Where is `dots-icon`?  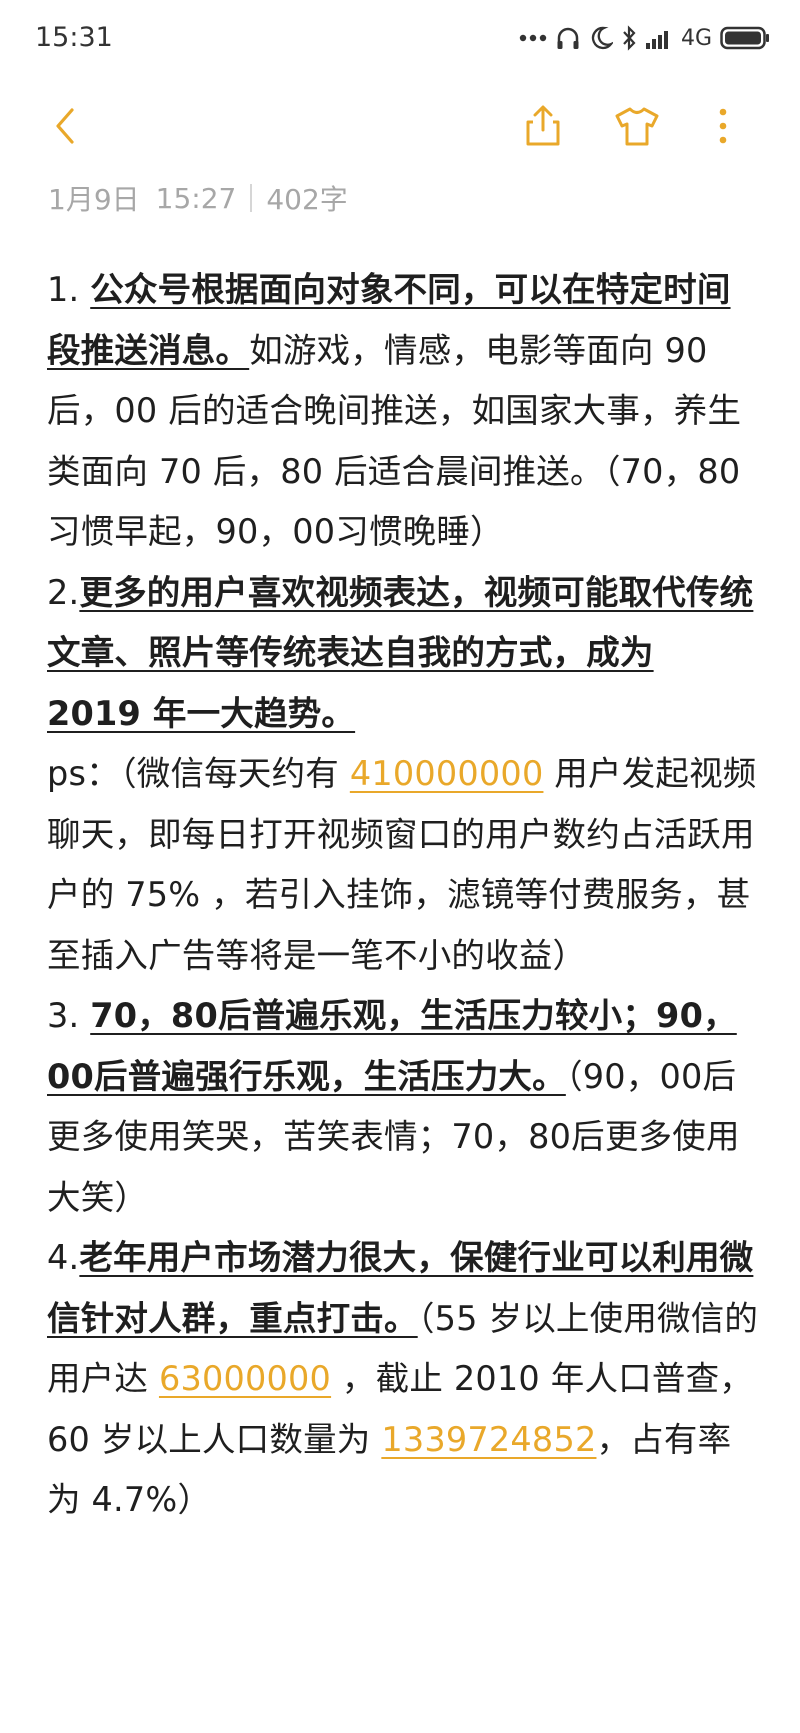 dots-icon is located at coordinates (533, 38).